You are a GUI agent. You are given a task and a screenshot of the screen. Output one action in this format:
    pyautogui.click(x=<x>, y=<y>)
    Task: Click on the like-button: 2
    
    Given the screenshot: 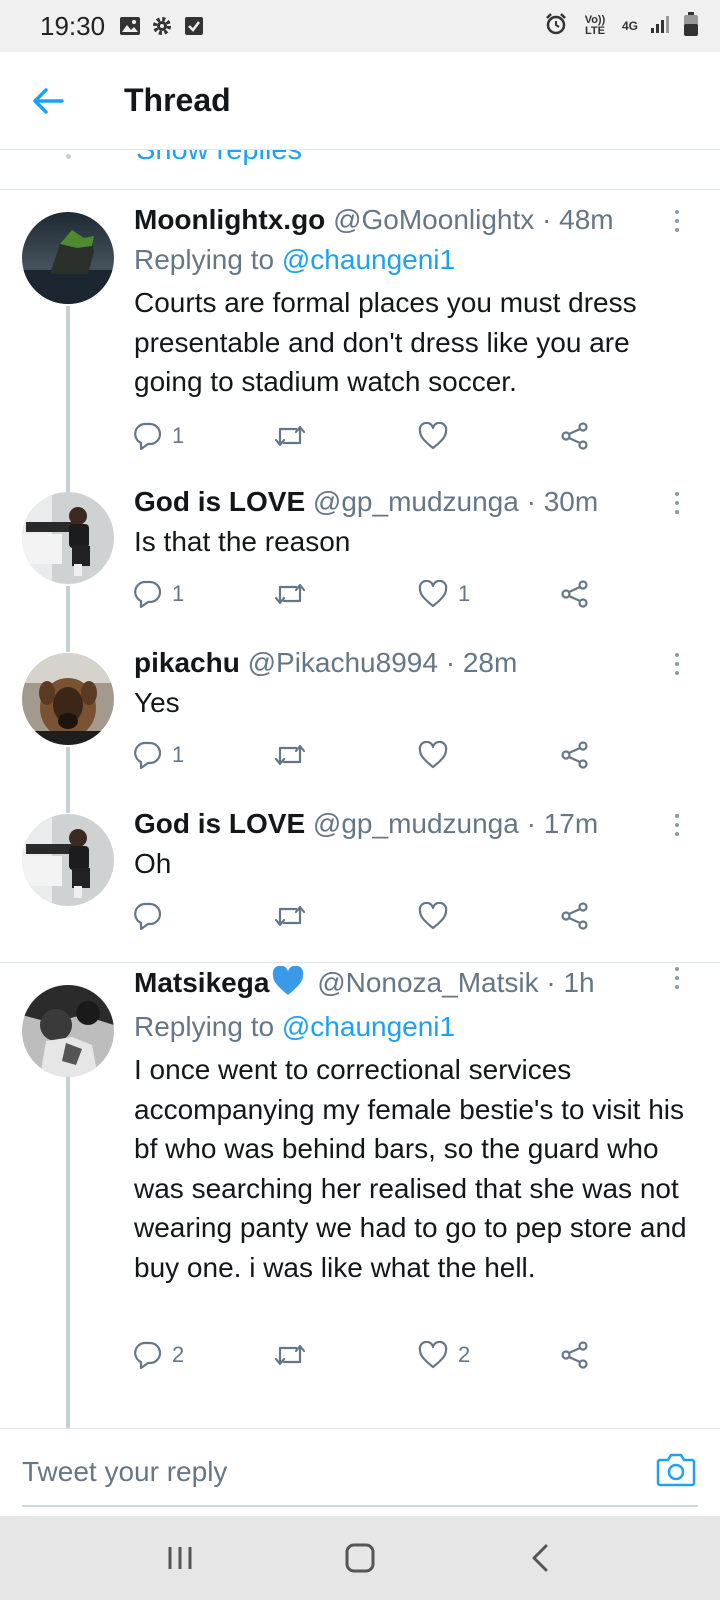 What is the action you would take?
    pyautogui.click(x=444, y=1355)
    